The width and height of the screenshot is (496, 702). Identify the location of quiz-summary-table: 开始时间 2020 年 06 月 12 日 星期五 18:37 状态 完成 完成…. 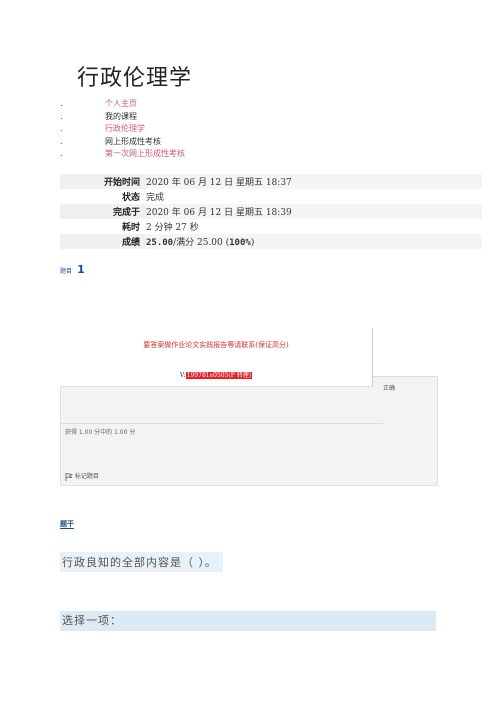
(271, 211).